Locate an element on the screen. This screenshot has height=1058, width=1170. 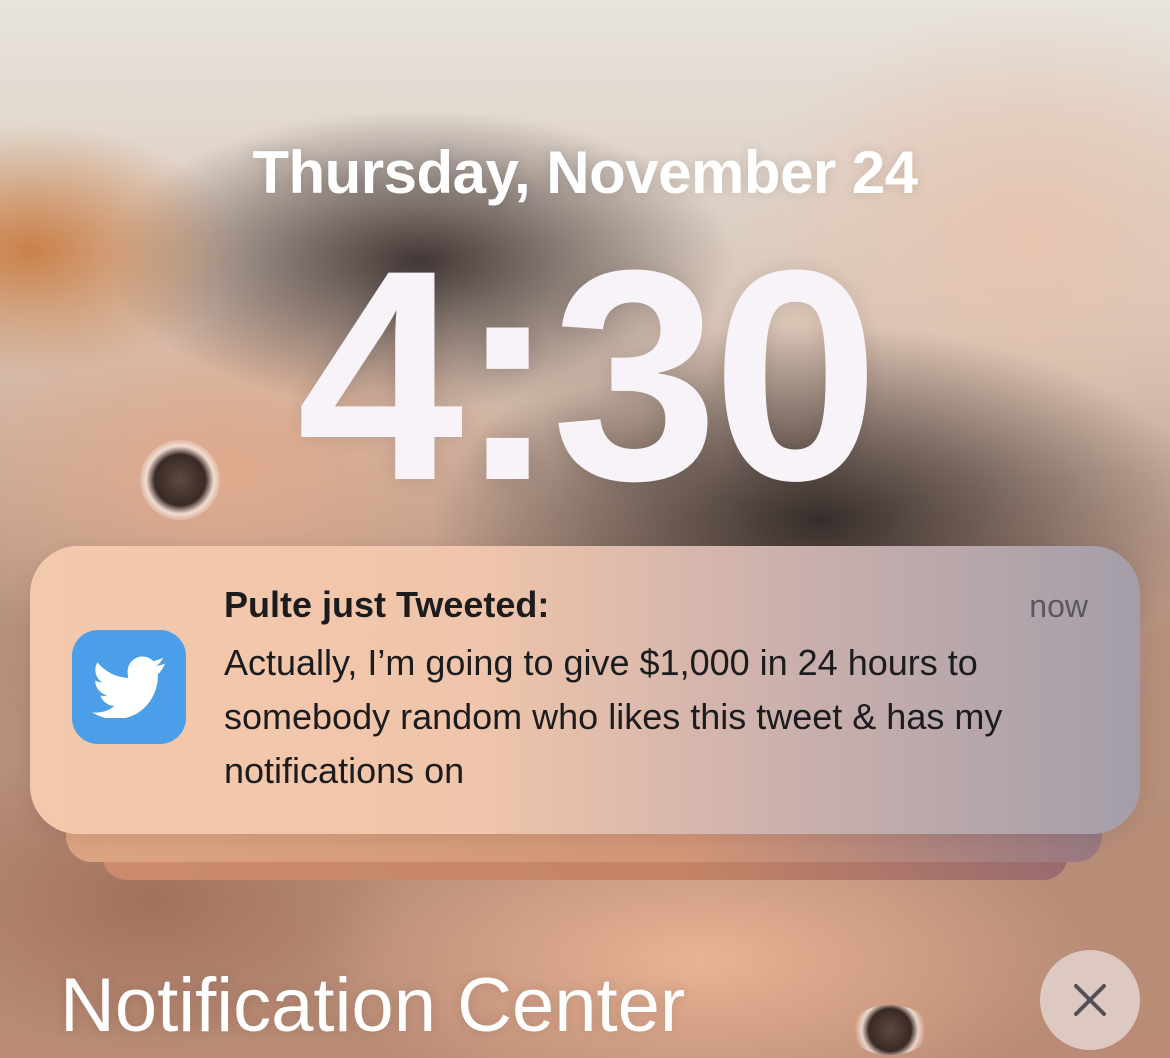
lock-screen-date: Thursday, November 24 is located at coordinates (585, 172).